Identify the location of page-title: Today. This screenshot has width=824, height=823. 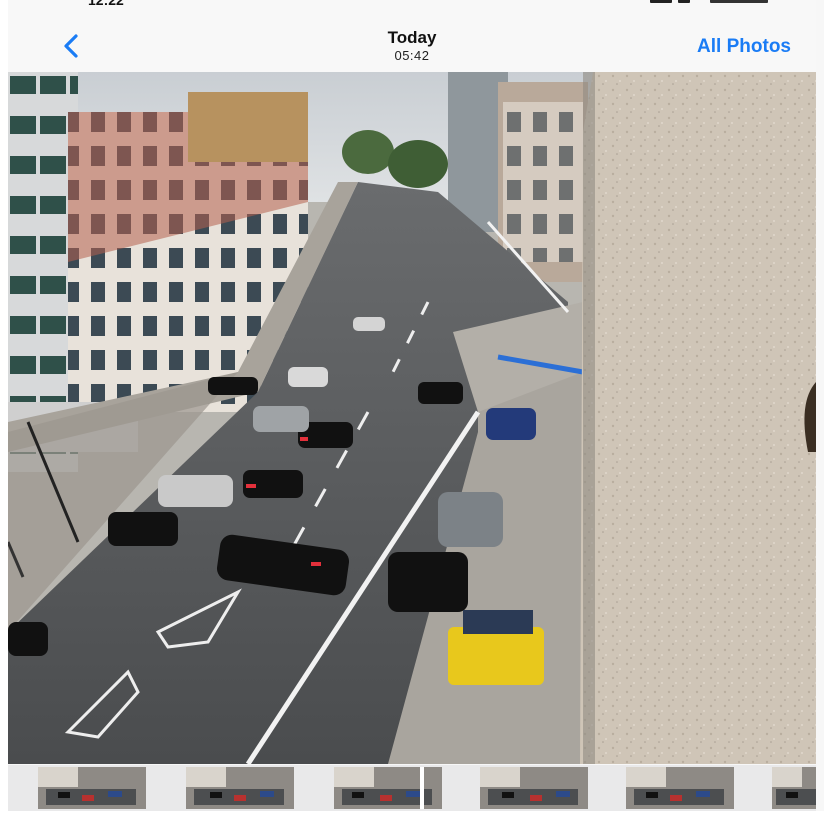
(412, 37).